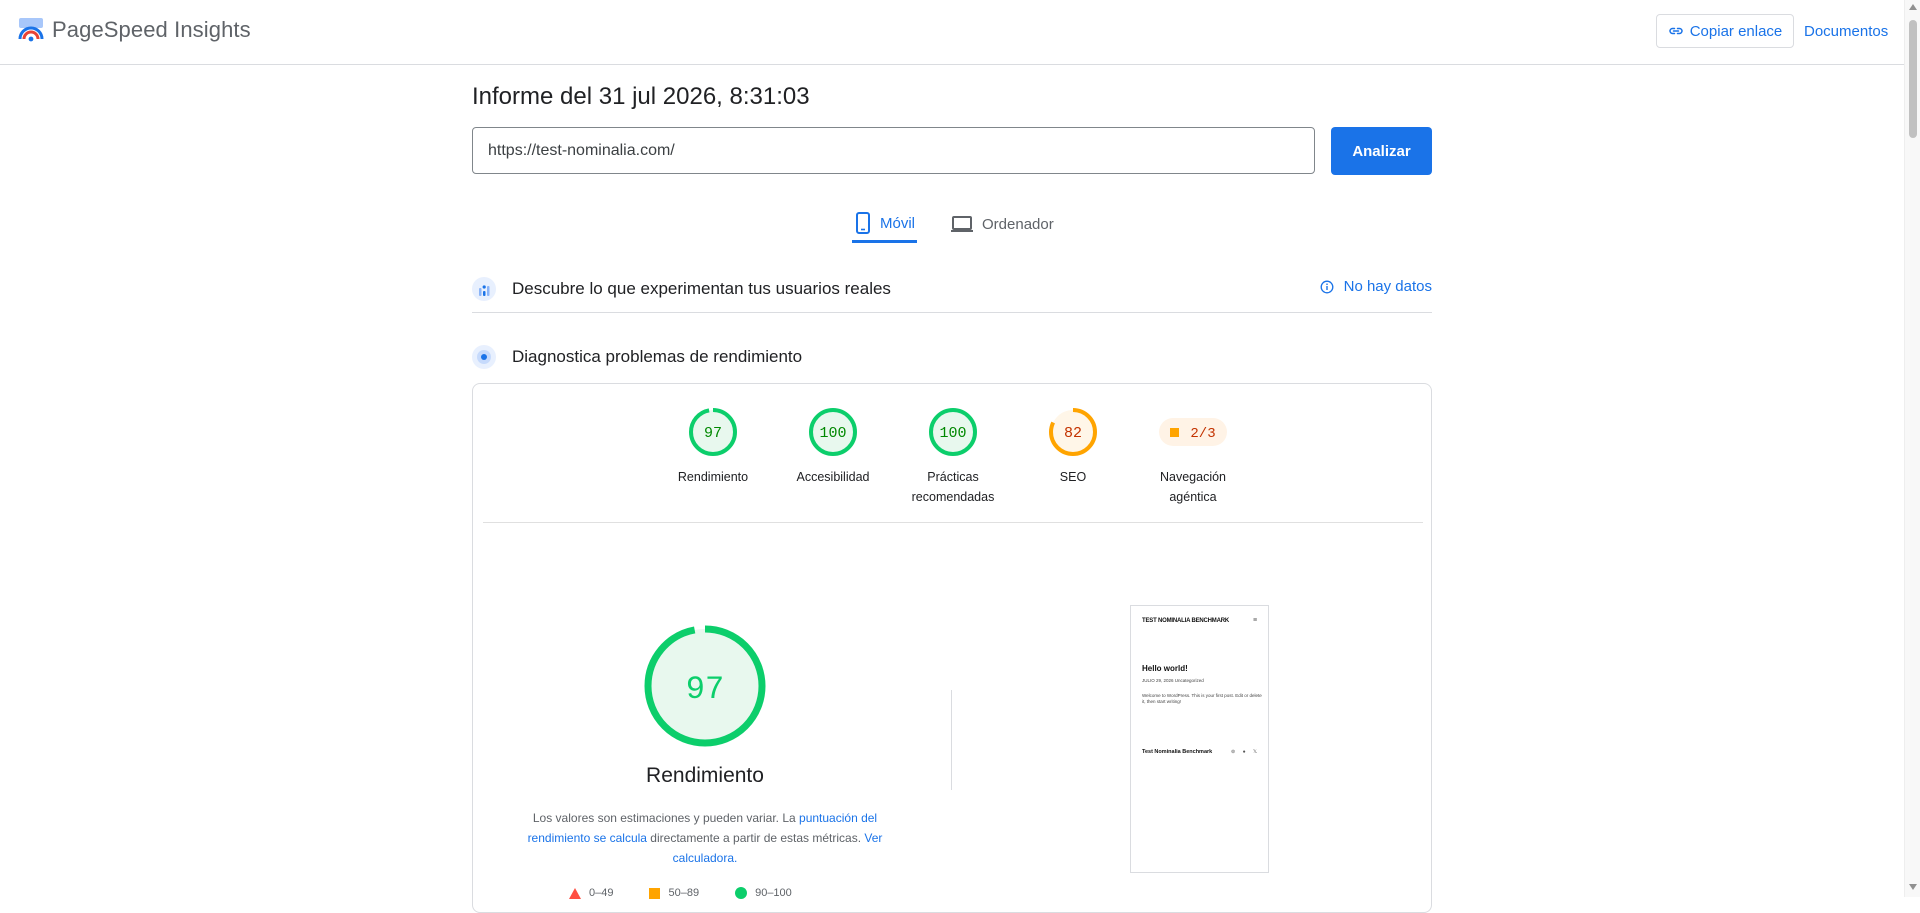 The width and height of the screenshot is (1920, 913). I want to click on score-legend: 0–49 50–89 90–100, so click(680, 893).